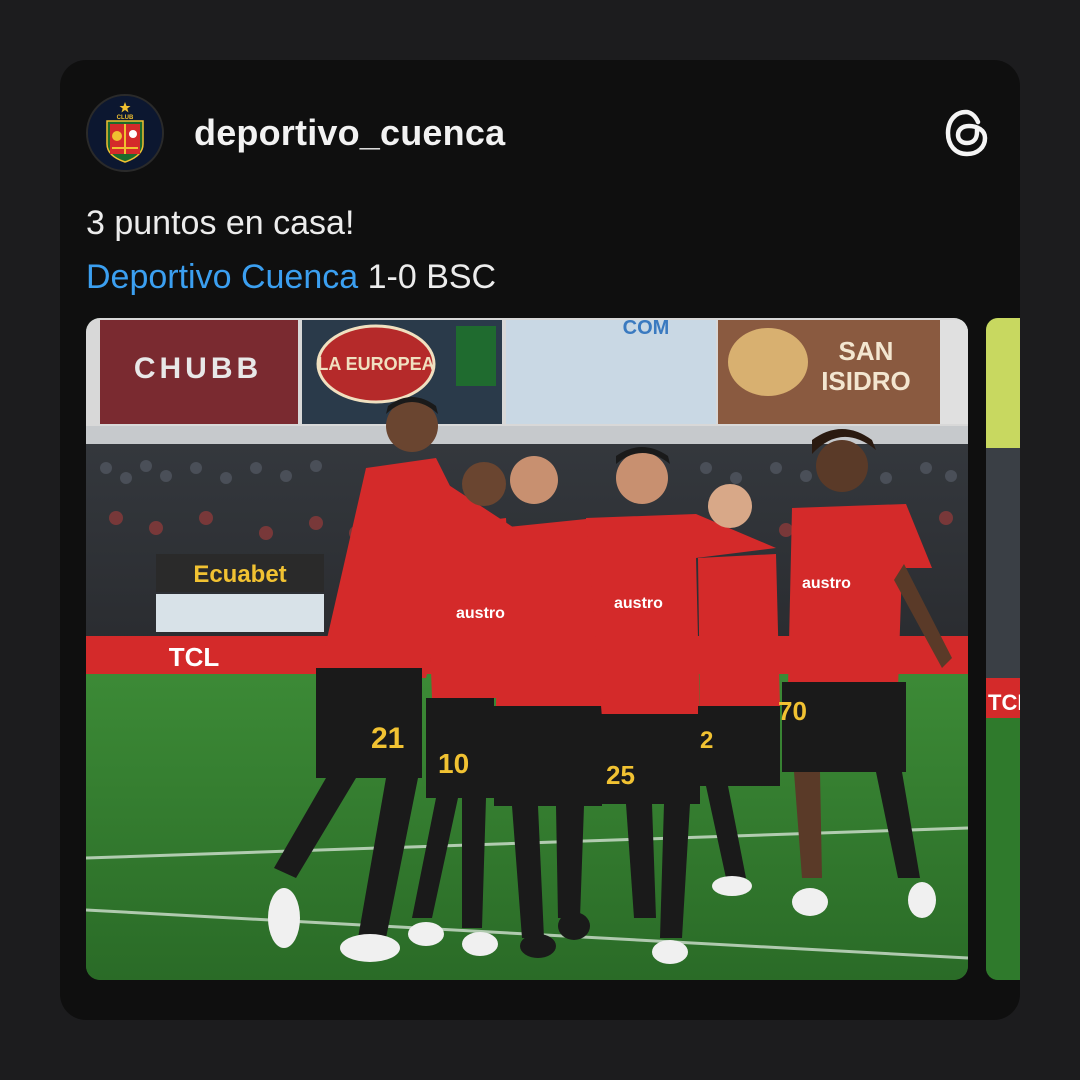 This screenshot has width=1080, height=1080. I want to click on club-crest-icon: CLUB, so click(125, 133).